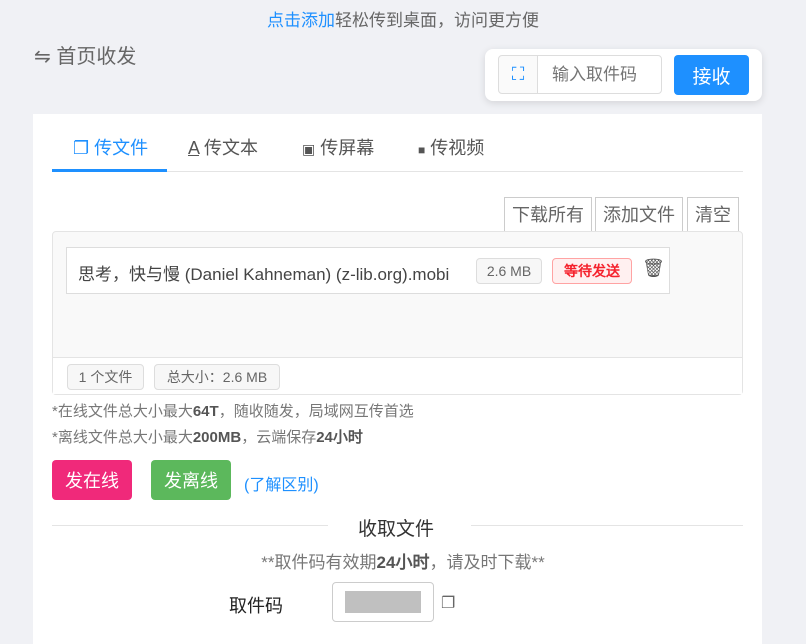  I want to click on file-summary: 1 个文件 总大小：2.6 MB, so click(397, 375).